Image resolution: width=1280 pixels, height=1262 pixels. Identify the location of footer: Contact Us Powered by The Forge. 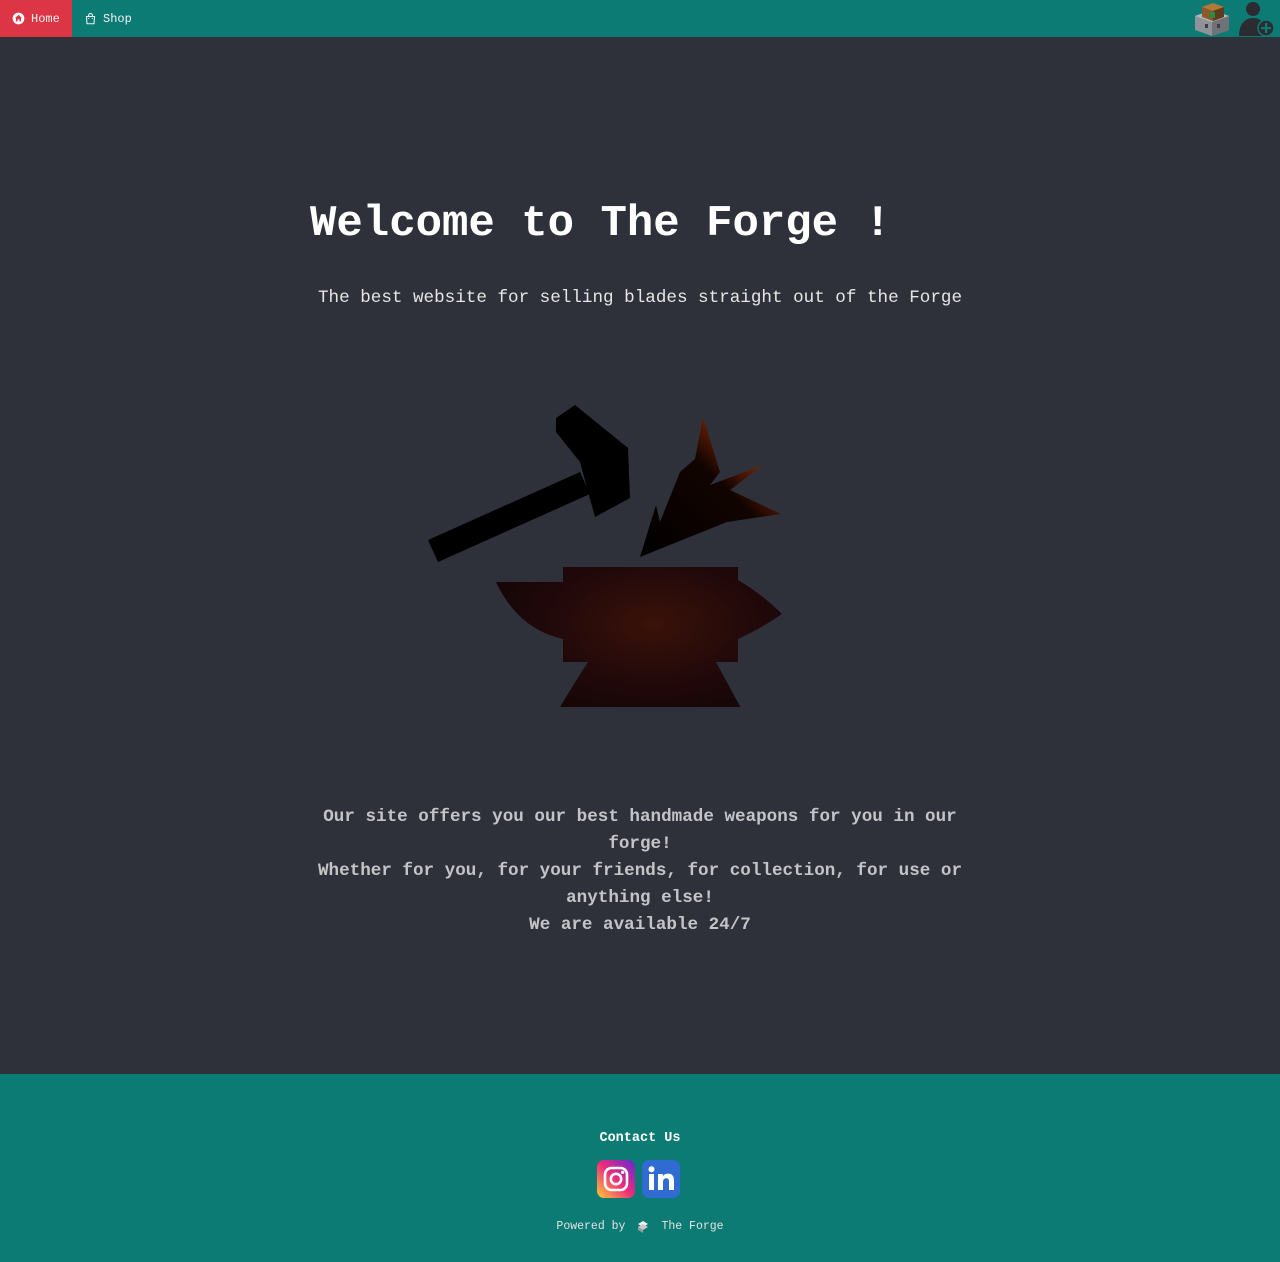
(640, 1168).